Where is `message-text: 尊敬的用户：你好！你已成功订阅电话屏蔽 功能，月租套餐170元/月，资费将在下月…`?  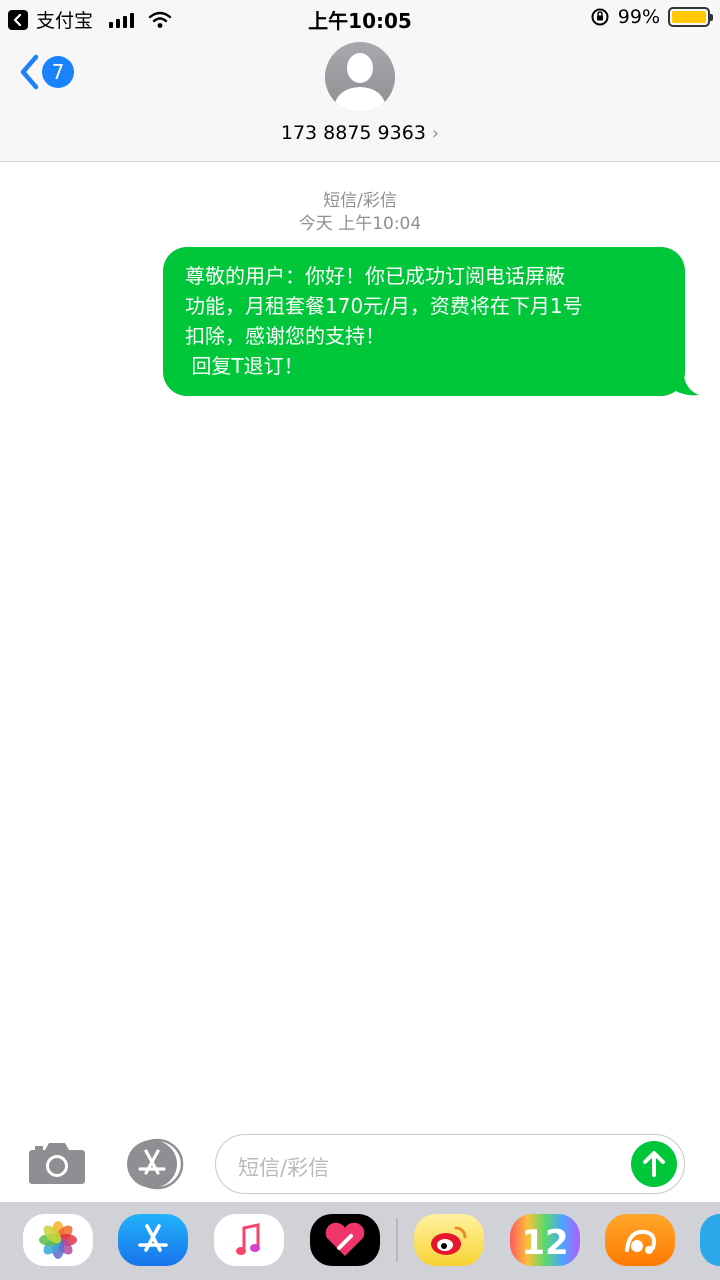 message-text: 尊敬的用户：你好！你已成功订阅电话屏蔽 功能，月租套餐170元/月，资费将在下月… is located at coordinates (424, 321).